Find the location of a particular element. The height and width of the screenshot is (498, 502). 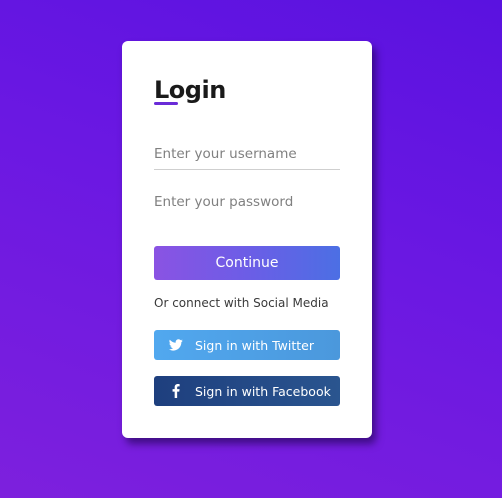

facebook-signin-label: Sign in with Facebook is located at coordinates (263, 391).